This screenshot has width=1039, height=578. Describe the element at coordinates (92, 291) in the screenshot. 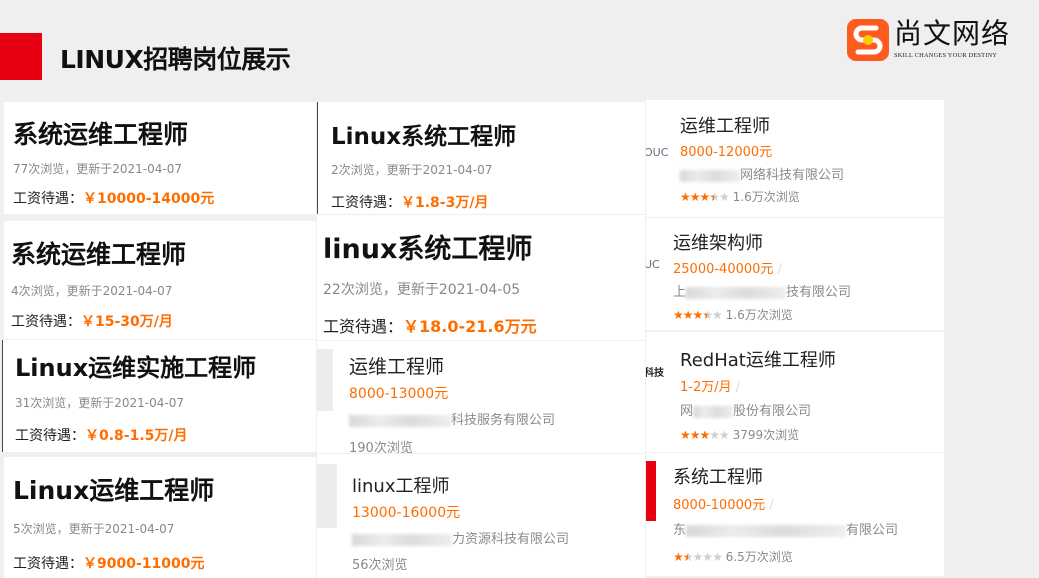

I see `job-meta: 4次浏览，更新于2021-04-07` at that location.